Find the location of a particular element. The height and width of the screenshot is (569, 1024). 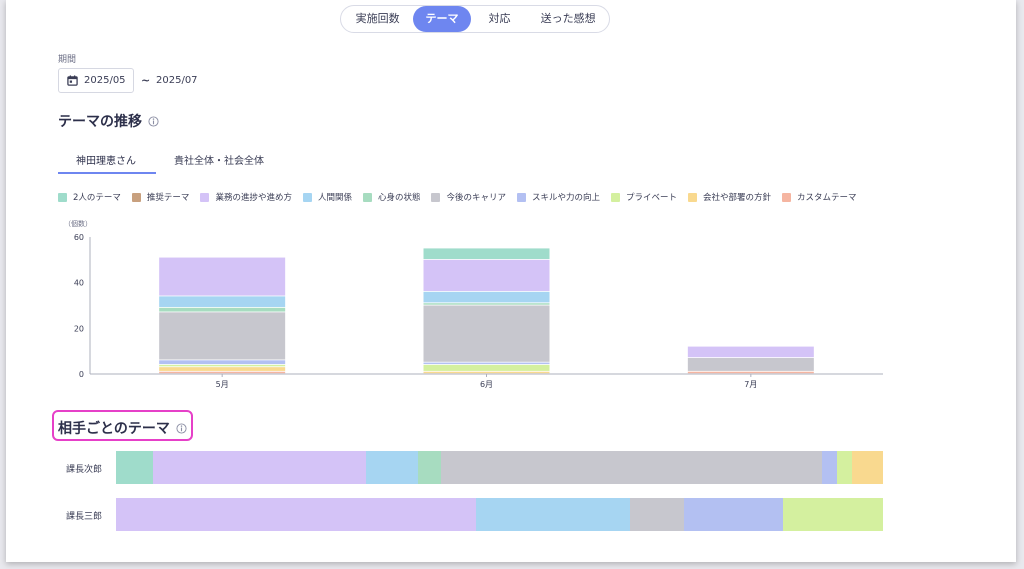

partner-row-label: 課長三郎 is located at coordinates (84, 517).